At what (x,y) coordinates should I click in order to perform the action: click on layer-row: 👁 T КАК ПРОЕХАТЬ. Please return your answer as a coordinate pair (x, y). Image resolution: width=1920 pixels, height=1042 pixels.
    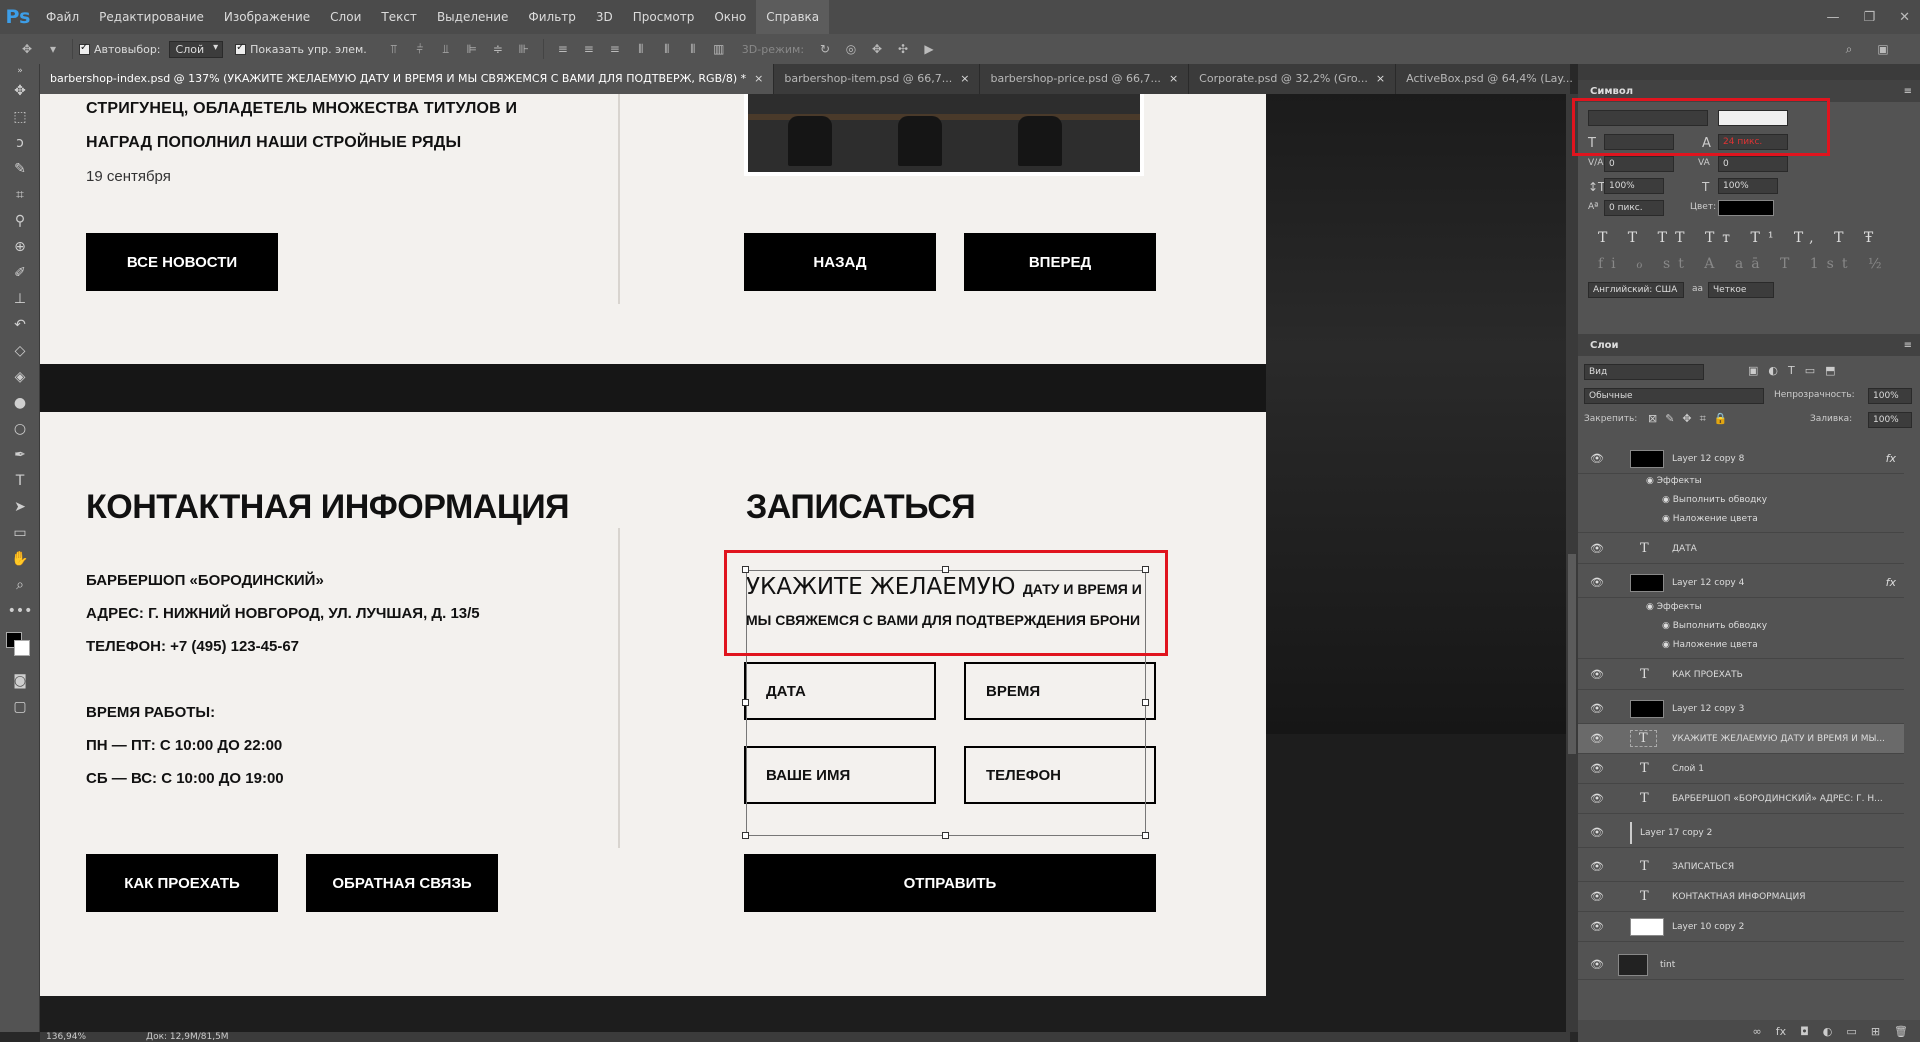
    Looking at the image, I should click on (1741, 675).